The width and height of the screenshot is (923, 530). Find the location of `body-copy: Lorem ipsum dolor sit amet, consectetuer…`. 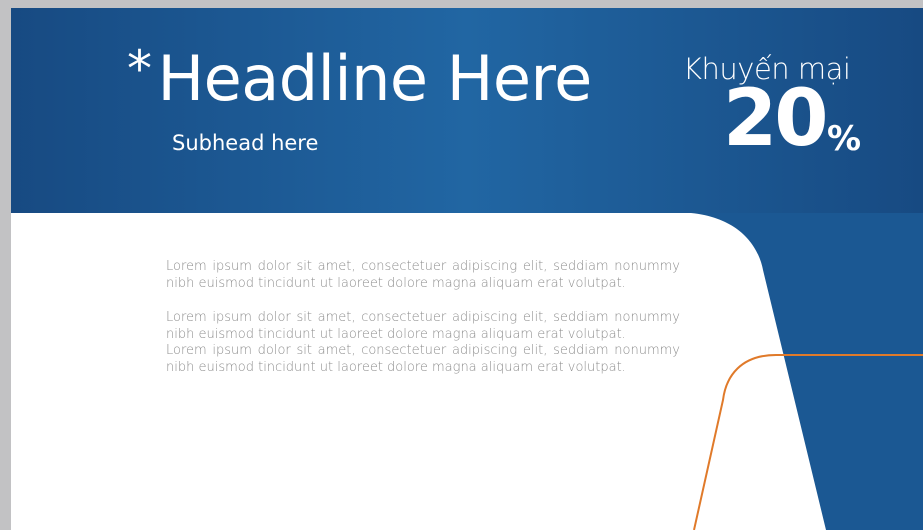

body-copy: Lorem ipsum dolor sit amet, consectetuer… is located at coordinates (423, 317).